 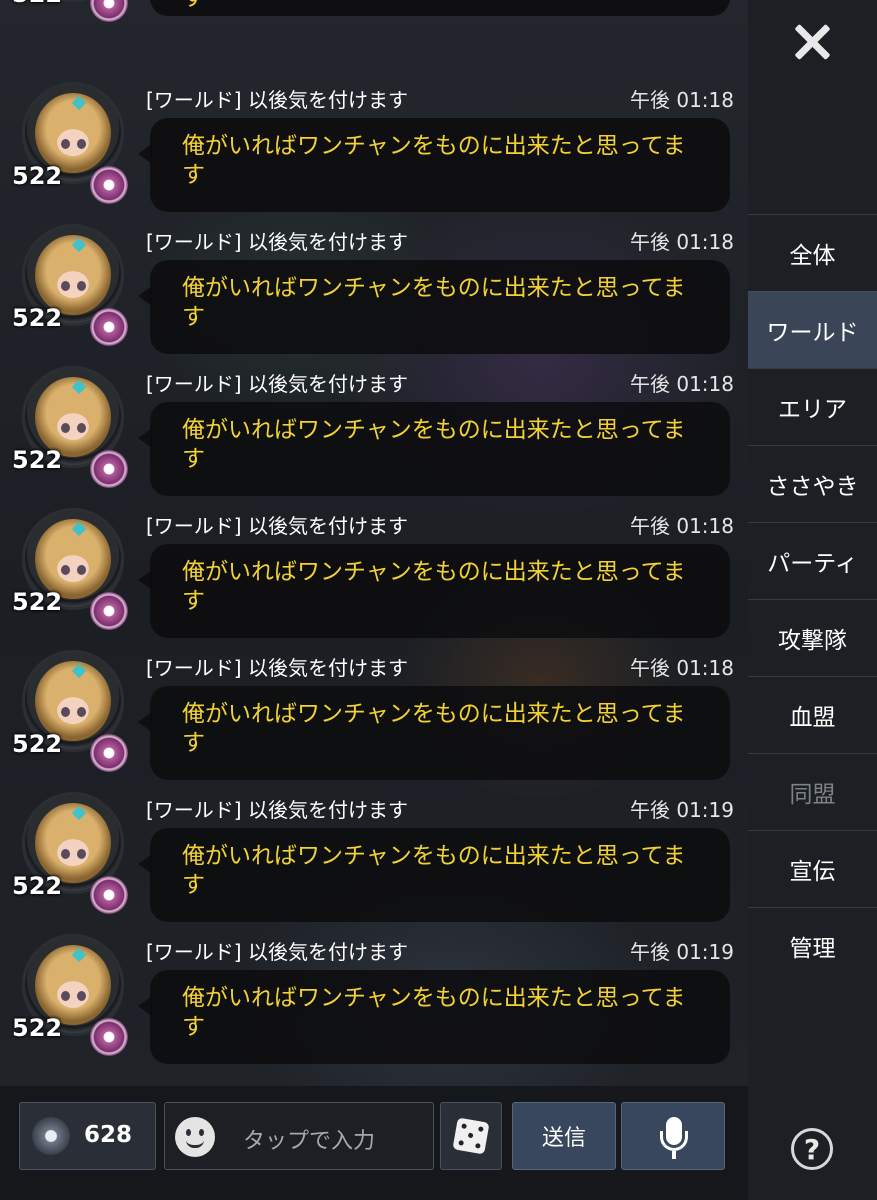 What do you see at coordinates (812, 406) in the screenshot?
I see `tab-2: エリア` at bounding box center [812, 406].